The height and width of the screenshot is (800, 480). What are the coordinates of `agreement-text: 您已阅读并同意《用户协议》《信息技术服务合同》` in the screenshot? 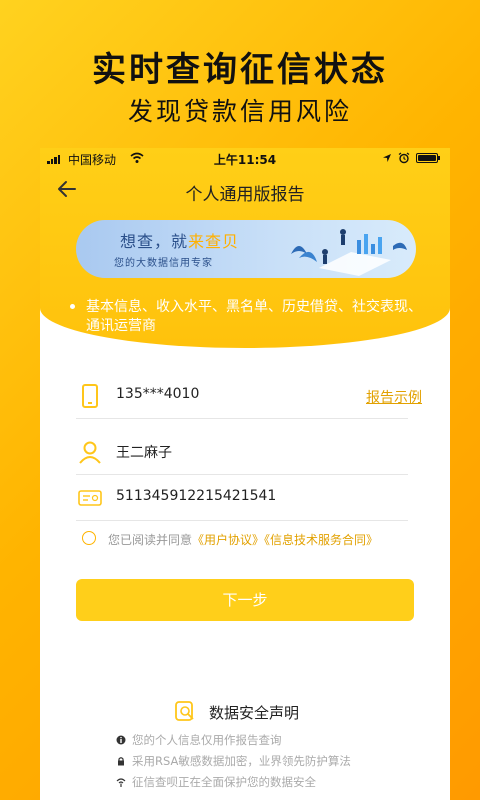 It's located at (243, 539).